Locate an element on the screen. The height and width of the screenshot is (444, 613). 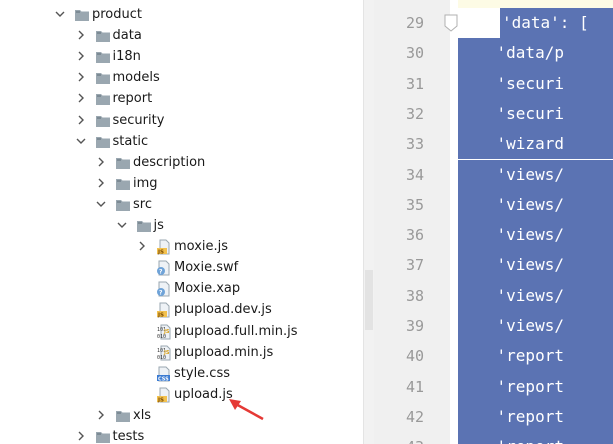
line-number: 32 is located at coordinates (414, 113).